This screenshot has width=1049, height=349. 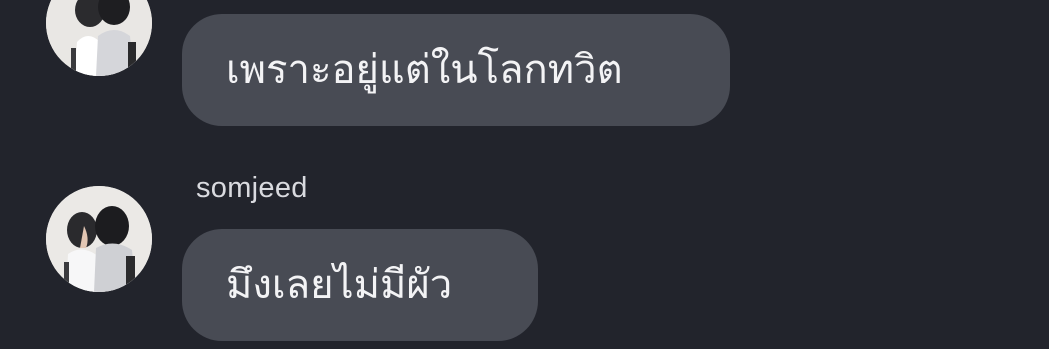 What do you see at coordinates (252, 188) in the screenshot?
I see `sender-name: somjeed` at bounding box center [252, 188].